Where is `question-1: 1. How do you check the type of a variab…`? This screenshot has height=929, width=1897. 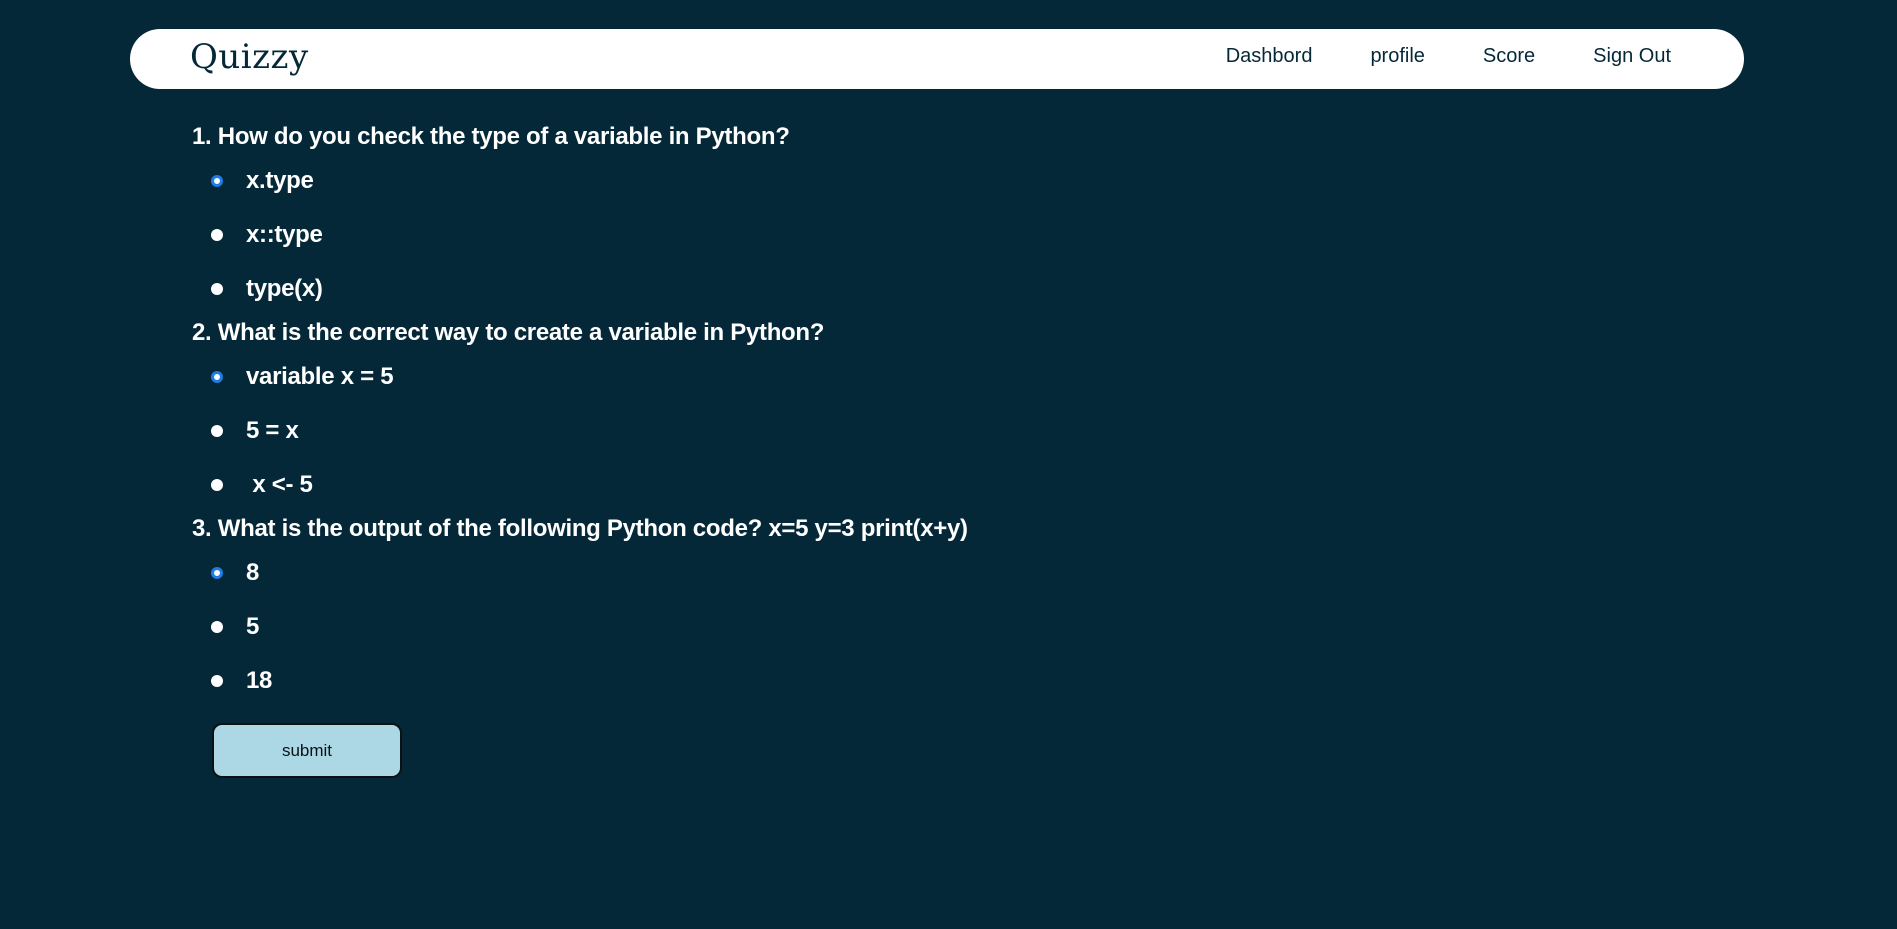
question-1: 1. How do you check the type of a variab… is located at coordinates (792, 218).